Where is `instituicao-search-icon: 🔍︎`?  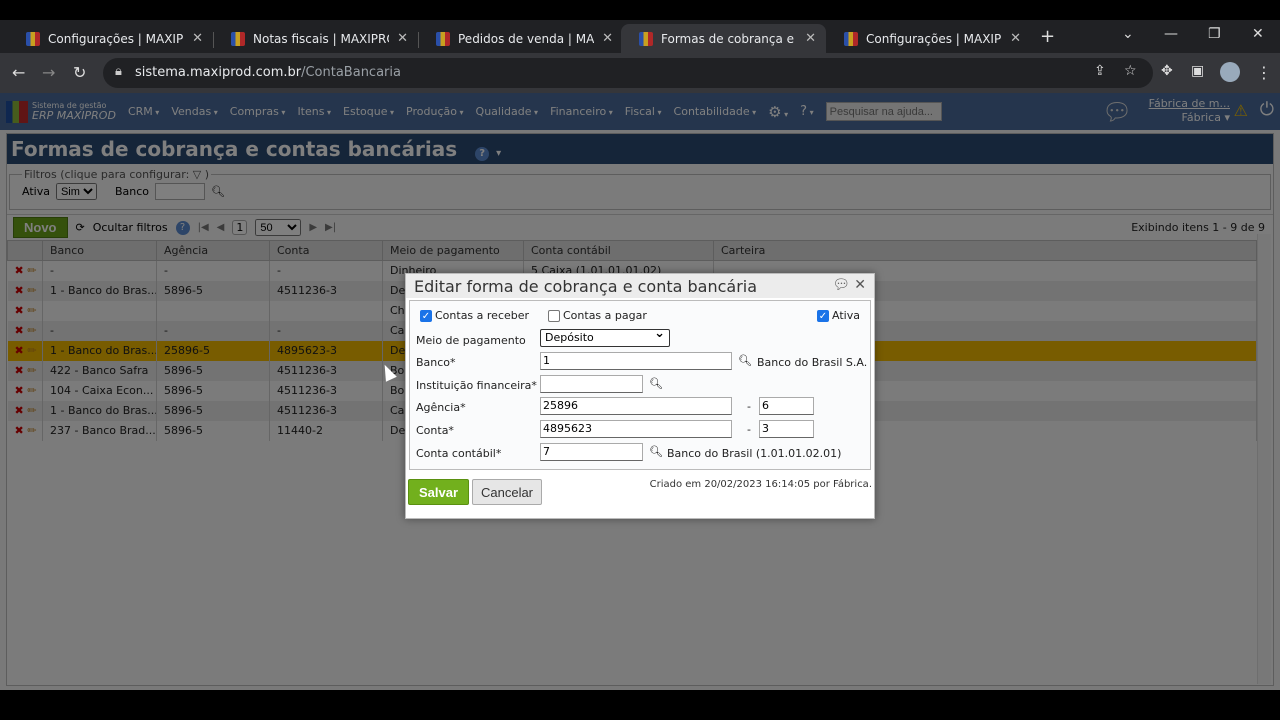
instituicao-search-icon: 🔍︎ is located at coordinates (656, 383).